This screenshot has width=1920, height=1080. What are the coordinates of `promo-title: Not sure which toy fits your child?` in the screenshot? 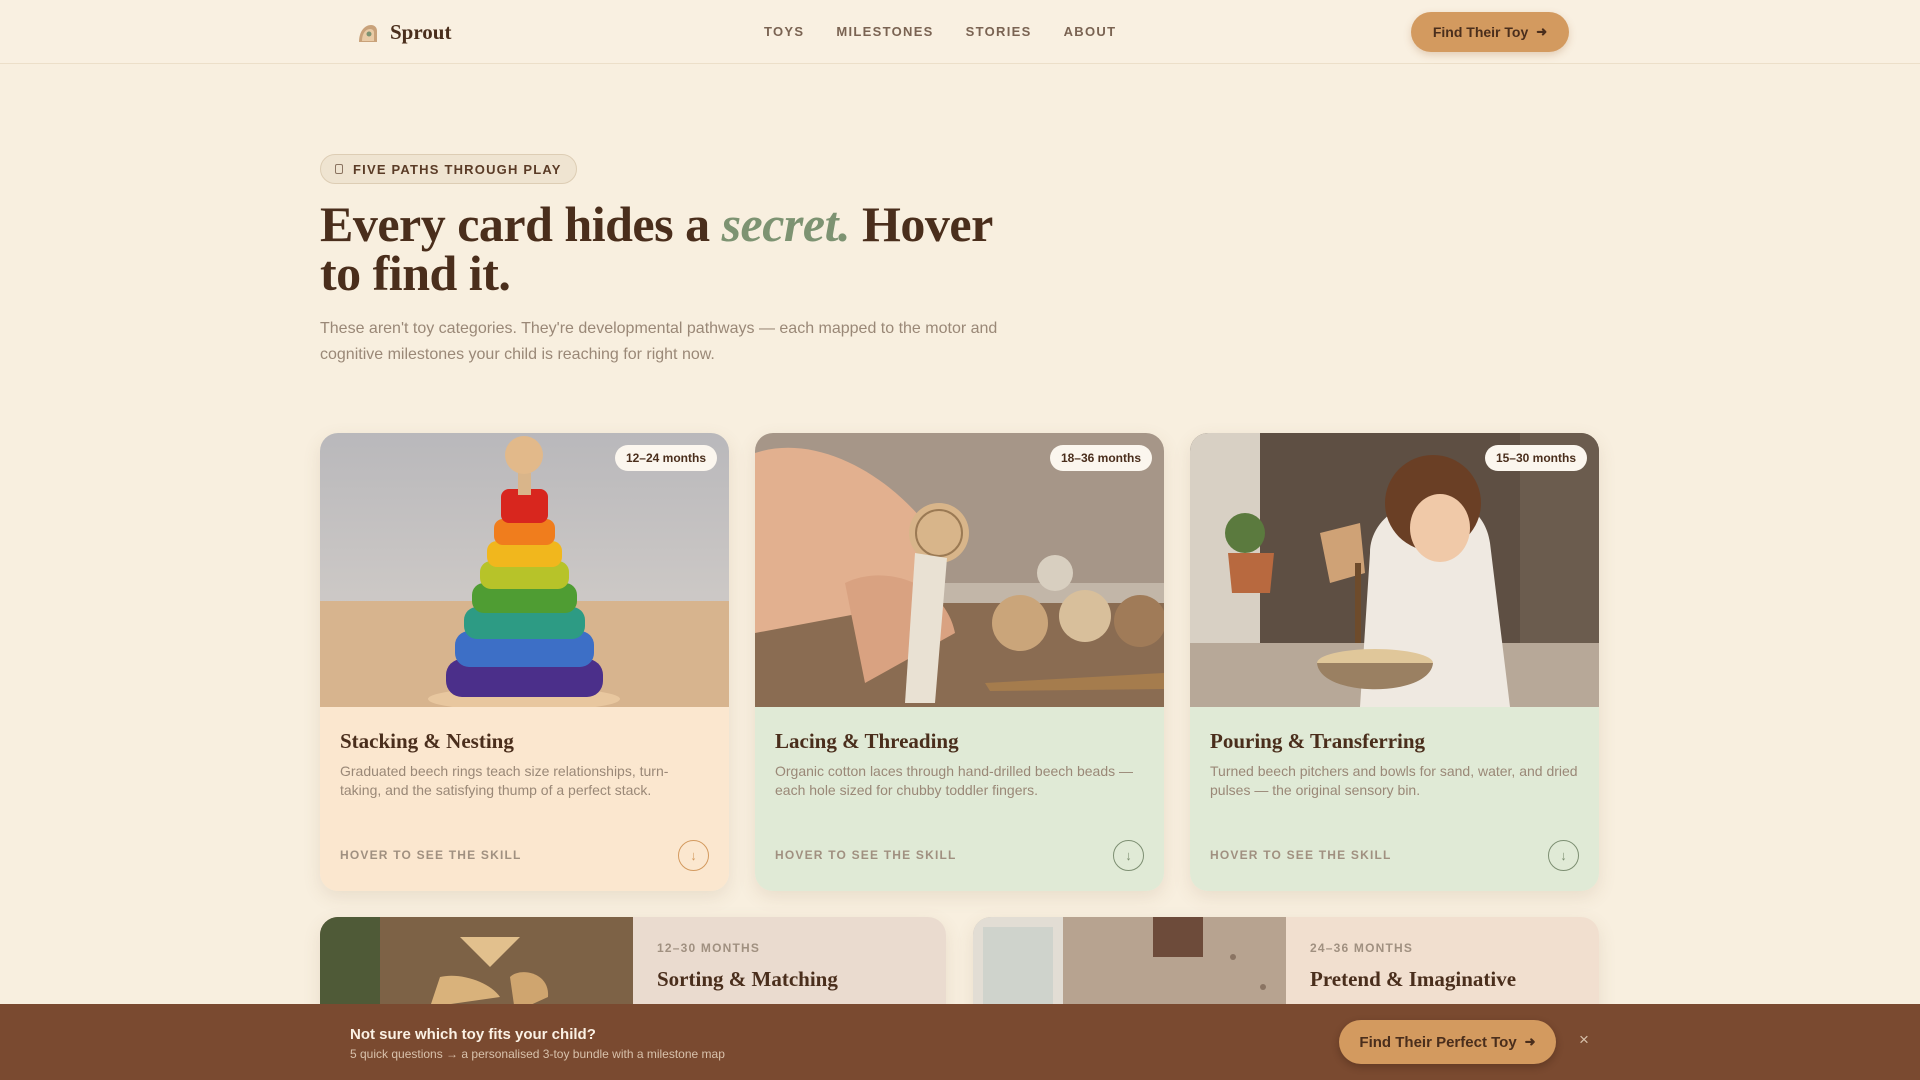 It's located at (473, 1034).